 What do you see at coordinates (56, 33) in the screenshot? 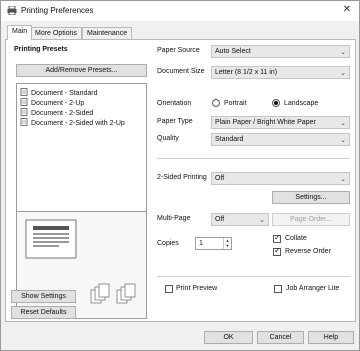
I see `tab-more-options: More Options` at bounding box center [56, 33].